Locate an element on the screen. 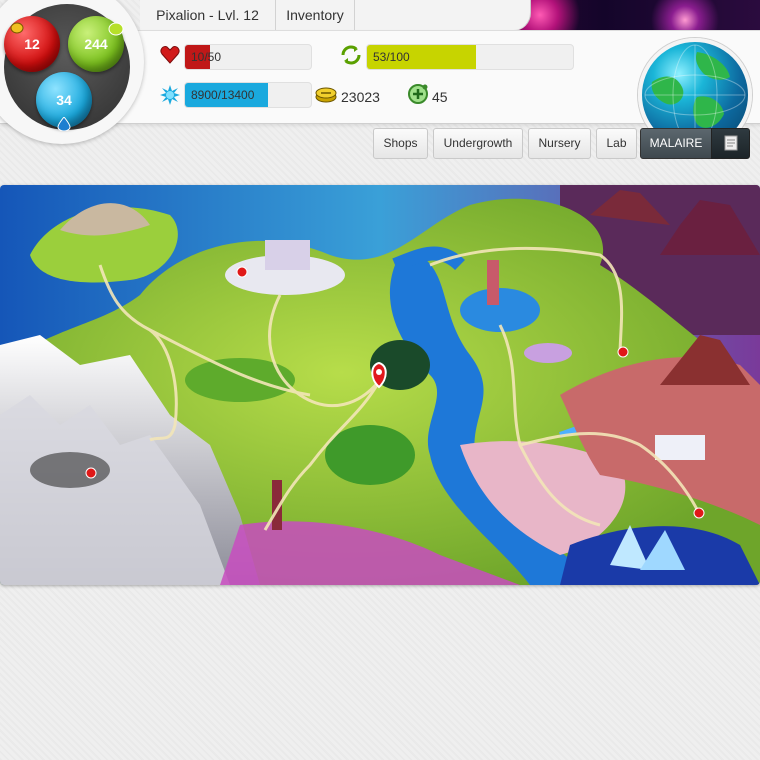  coin-badge-icon is located at coordinates (17, 28).